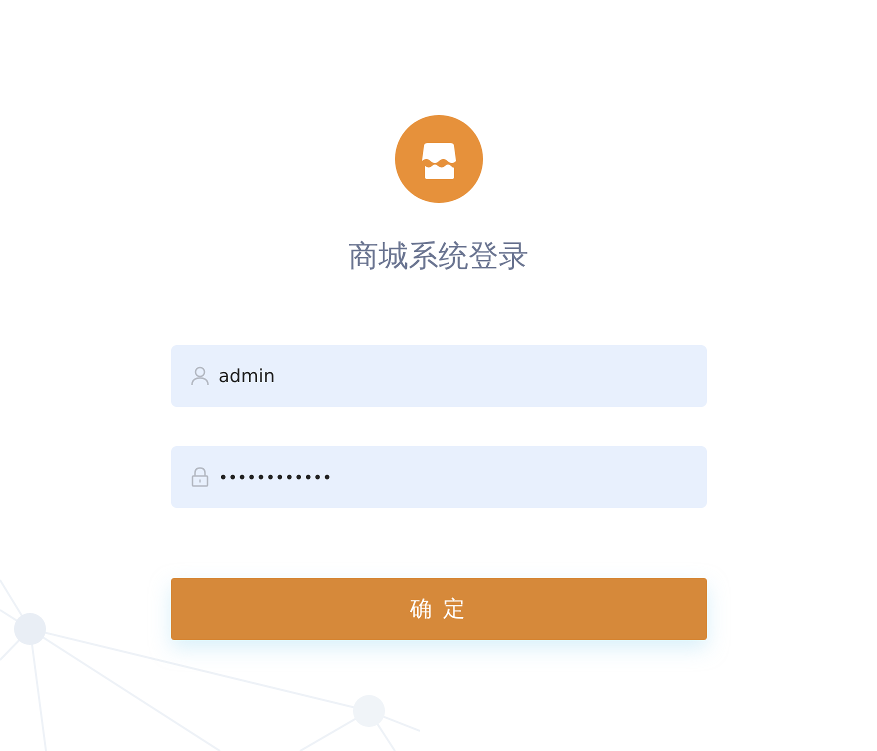 The image size is (877, 751). Describe the element at coordinates (438, 376) in the screenshot. I see `input-field: admin` at that location.